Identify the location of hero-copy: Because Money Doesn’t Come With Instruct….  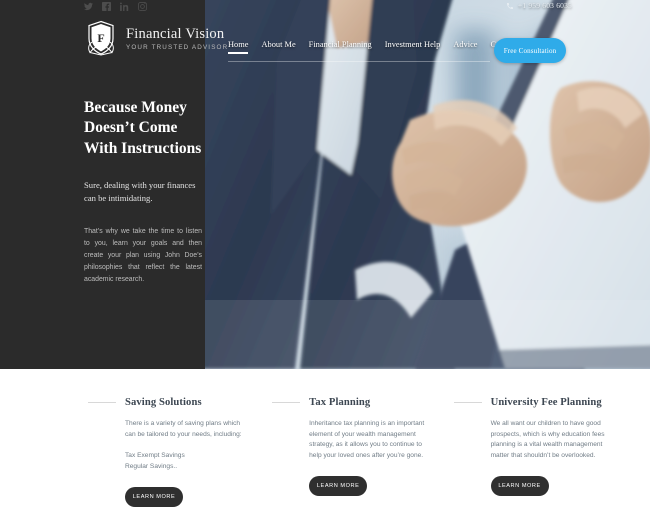
(145, 192).